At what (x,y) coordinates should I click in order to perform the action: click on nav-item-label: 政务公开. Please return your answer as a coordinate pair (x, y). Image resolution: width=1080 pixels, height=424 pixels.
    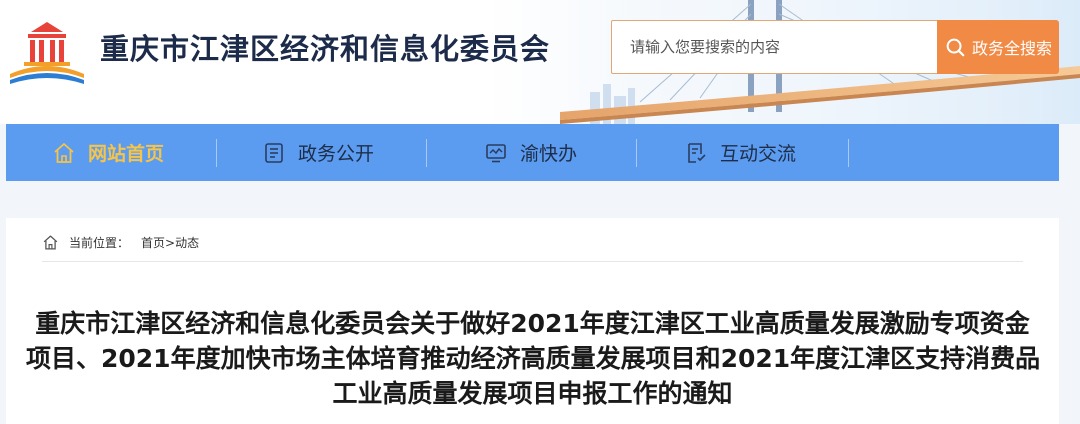
    Looking at the image, I should click on (336, 154).